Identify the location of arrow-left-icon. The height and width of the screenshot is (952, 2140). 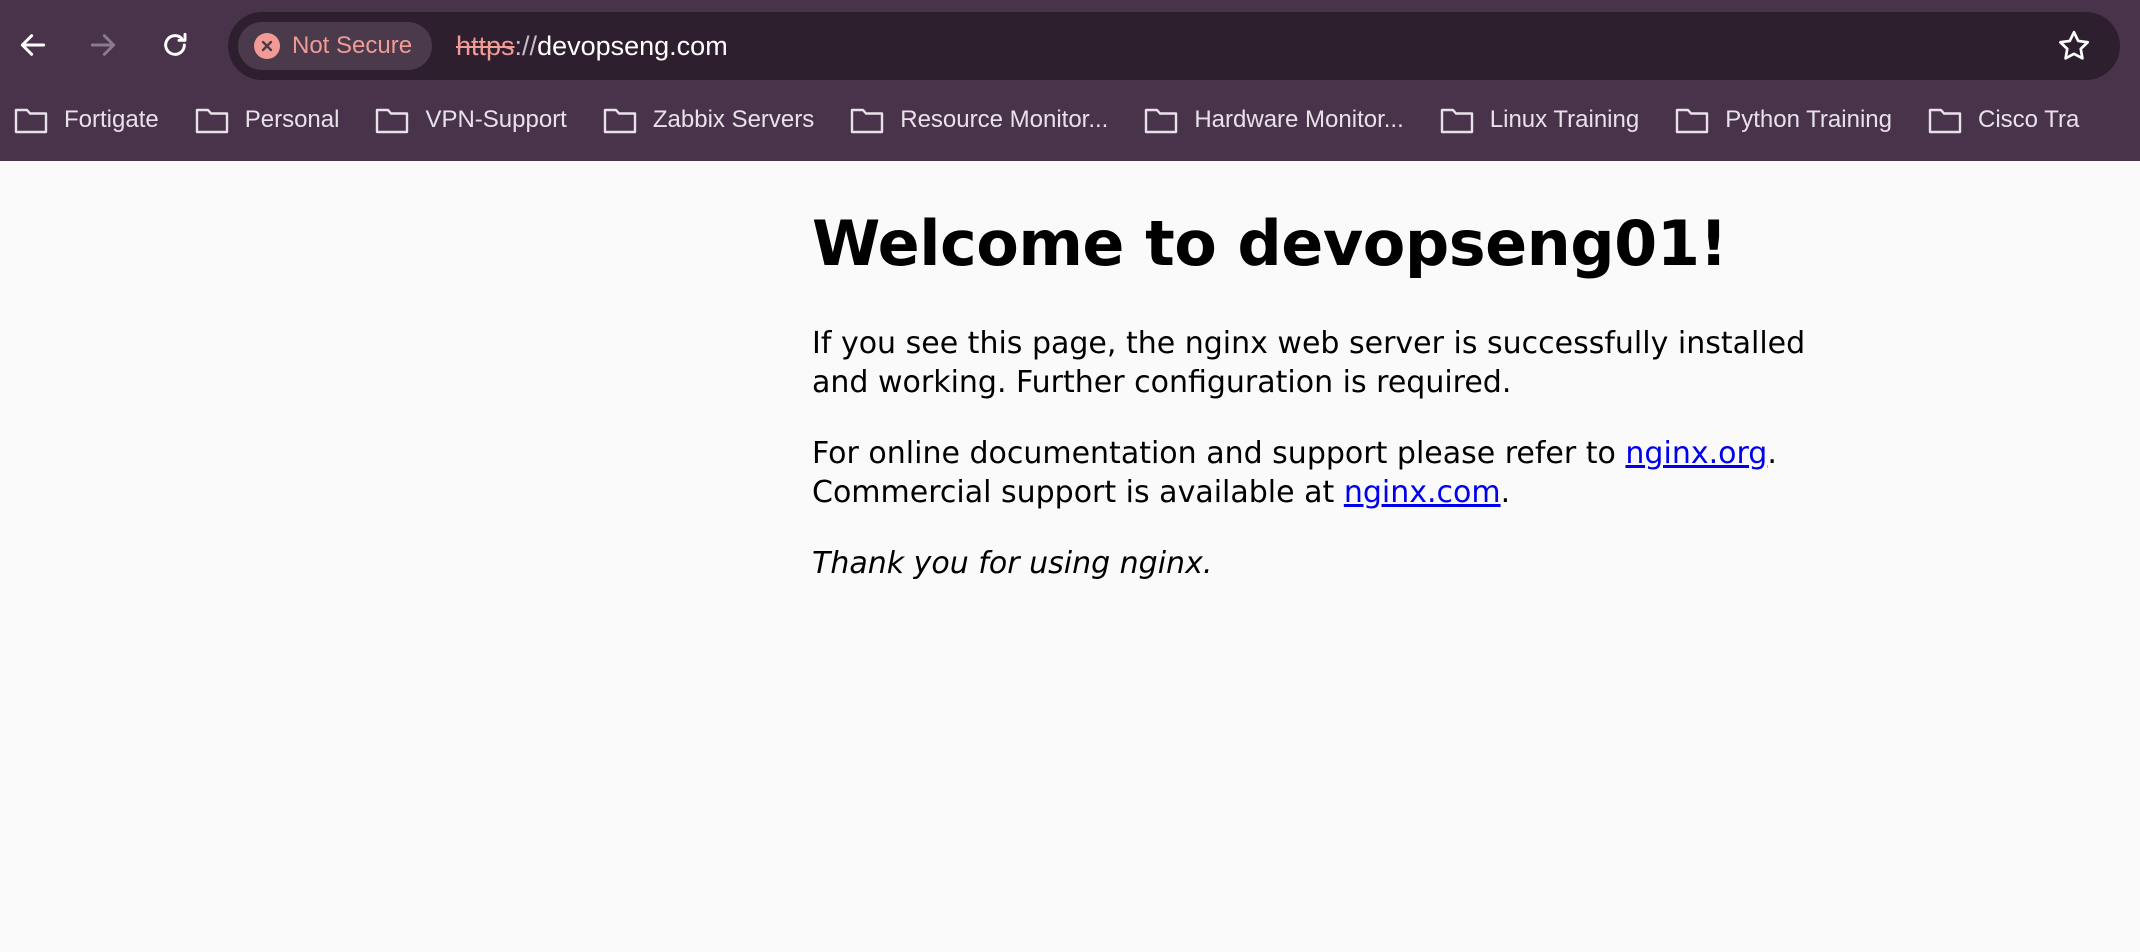
(33, 45).